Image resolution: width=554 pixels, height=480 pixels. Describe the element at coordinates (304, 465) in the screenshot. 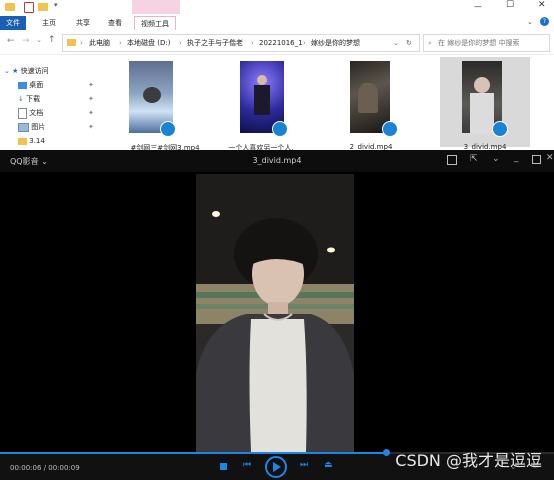

I see `next-button: ⏭` at that location.